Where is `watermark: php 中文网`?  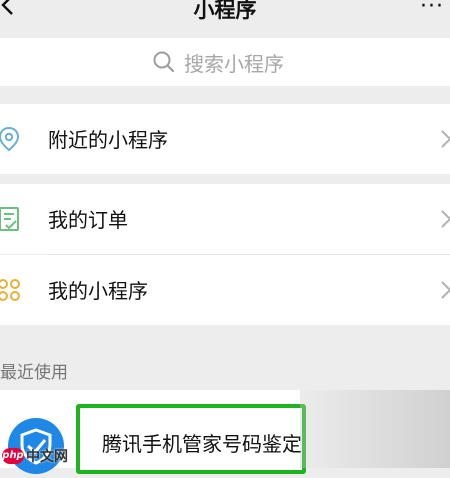
watermark: php 中文网 is located at coordinates (35, 456).